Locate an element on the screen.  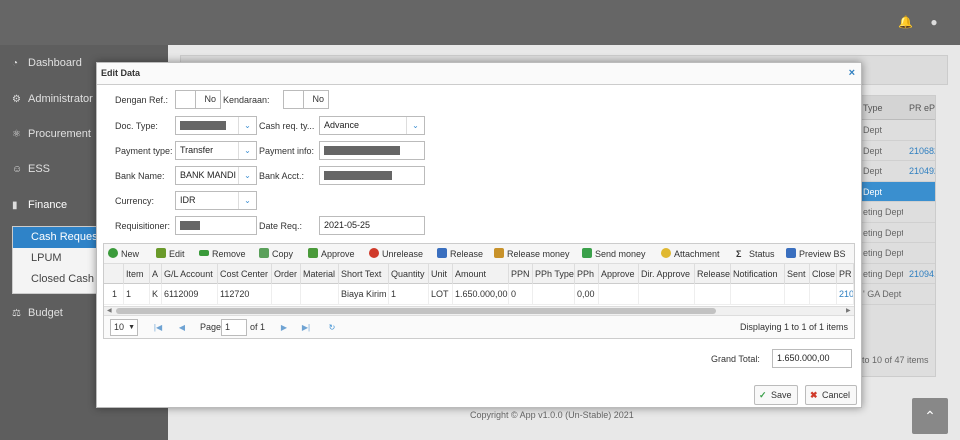
new-button: New is located at coordinates (123, 254).